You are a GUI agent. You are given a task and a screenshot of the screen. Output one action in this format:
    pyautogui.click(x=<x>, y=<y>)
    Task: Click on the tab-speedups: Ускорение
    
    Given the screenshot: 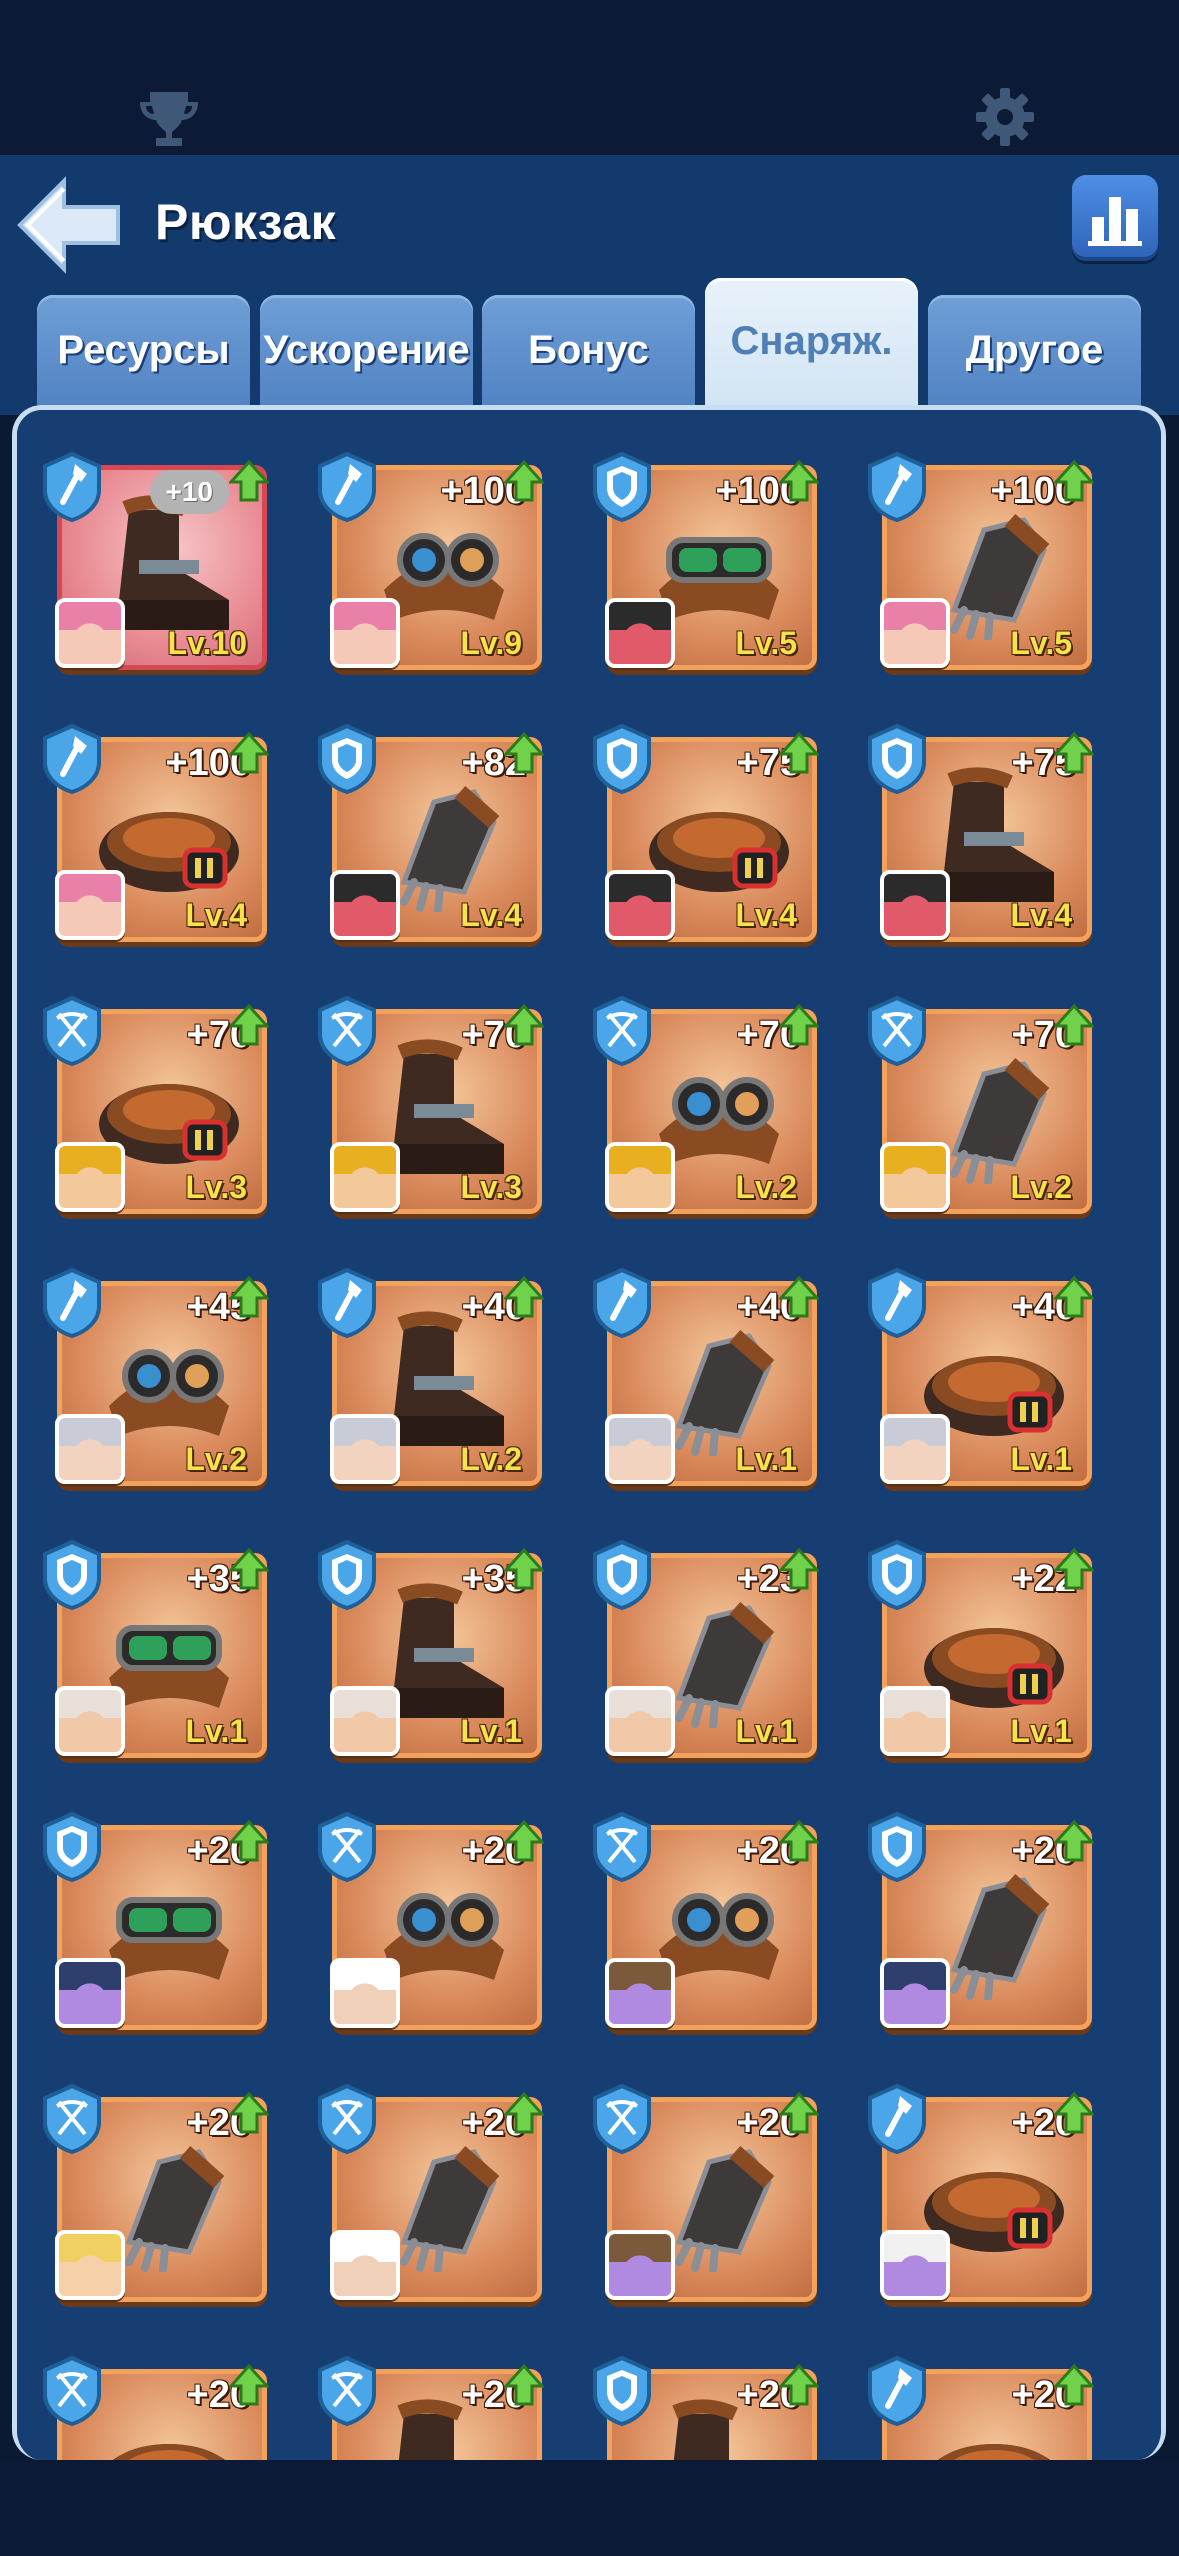 What is the action you would take?
    pyautogui.click(x=366, y=350)
    